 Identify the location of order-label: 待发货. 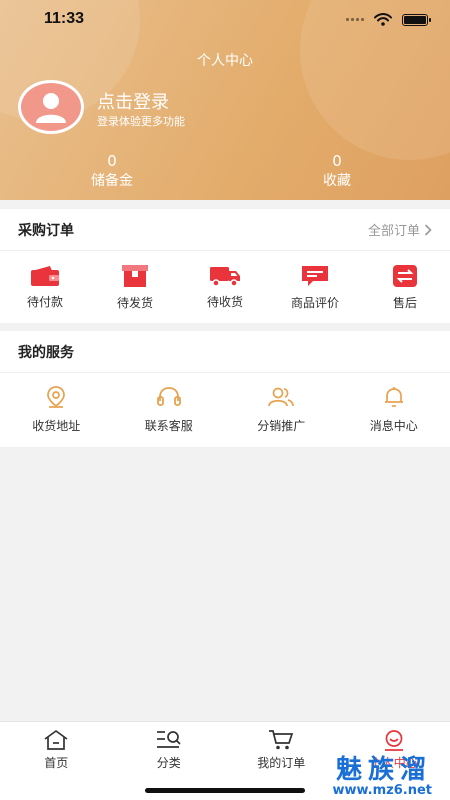
(134, 302).